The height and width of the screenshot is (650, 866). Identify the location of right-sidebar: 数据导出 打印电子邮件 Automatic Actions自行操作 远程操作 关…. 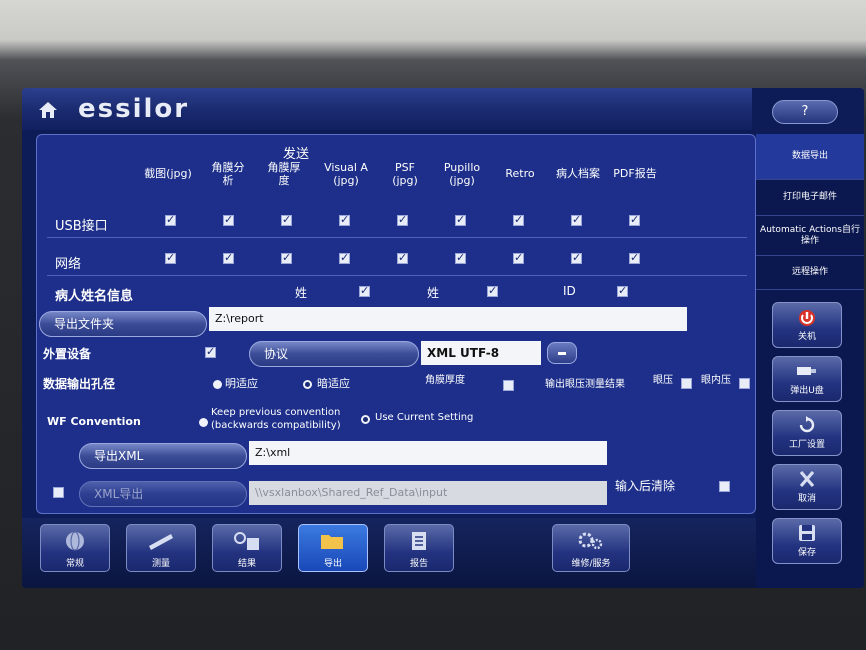
(810, 361).